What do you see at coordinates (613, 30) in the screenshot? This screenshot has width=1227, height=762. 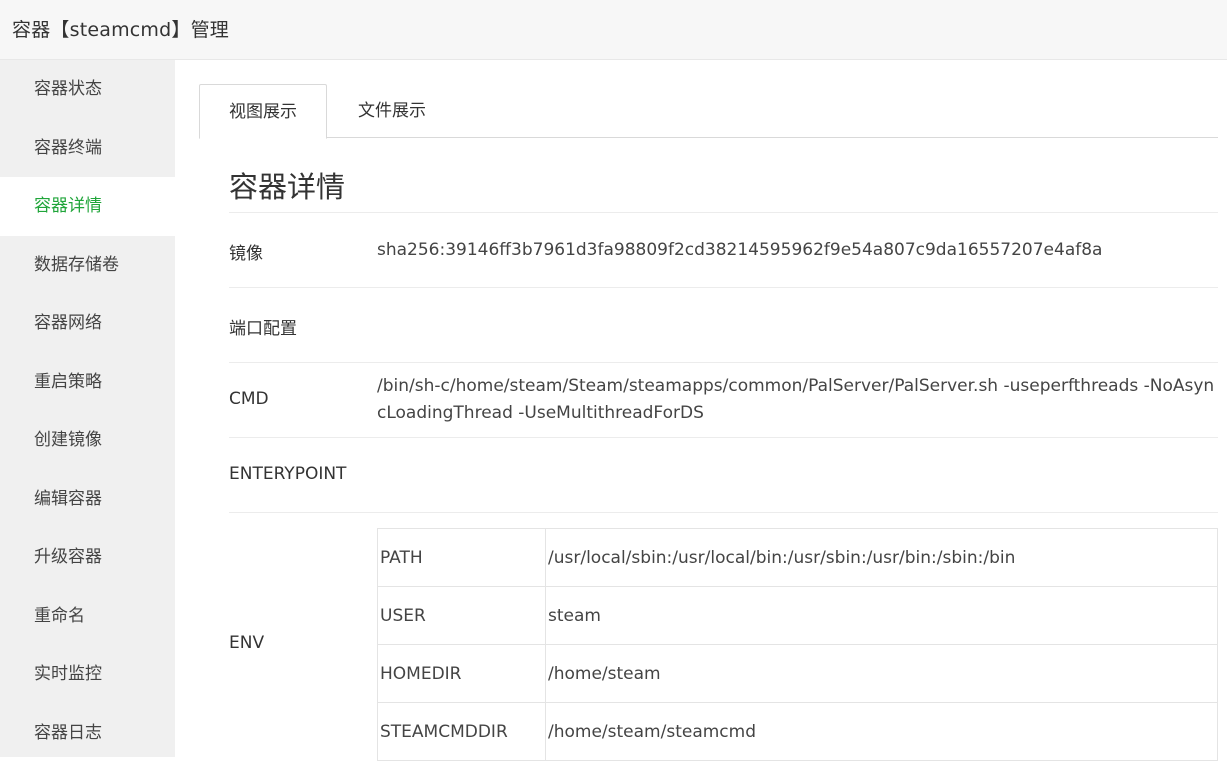 I see `page-header: 容器【steamcmd】管理` at bounding box center [613, 30].